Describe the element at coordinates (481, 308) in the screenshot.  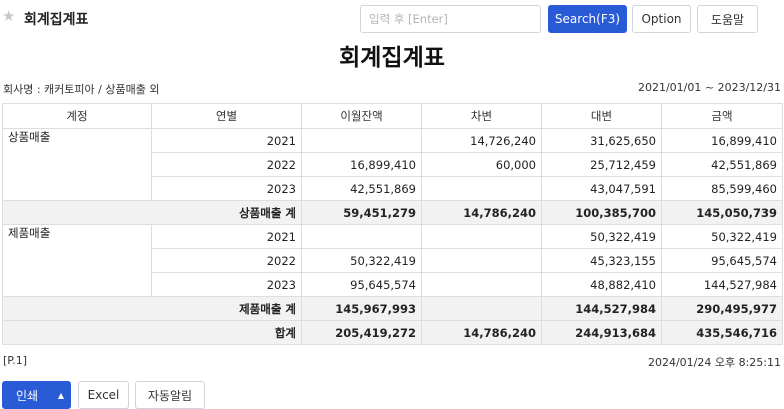
I see `subtotal-debit` at that location.